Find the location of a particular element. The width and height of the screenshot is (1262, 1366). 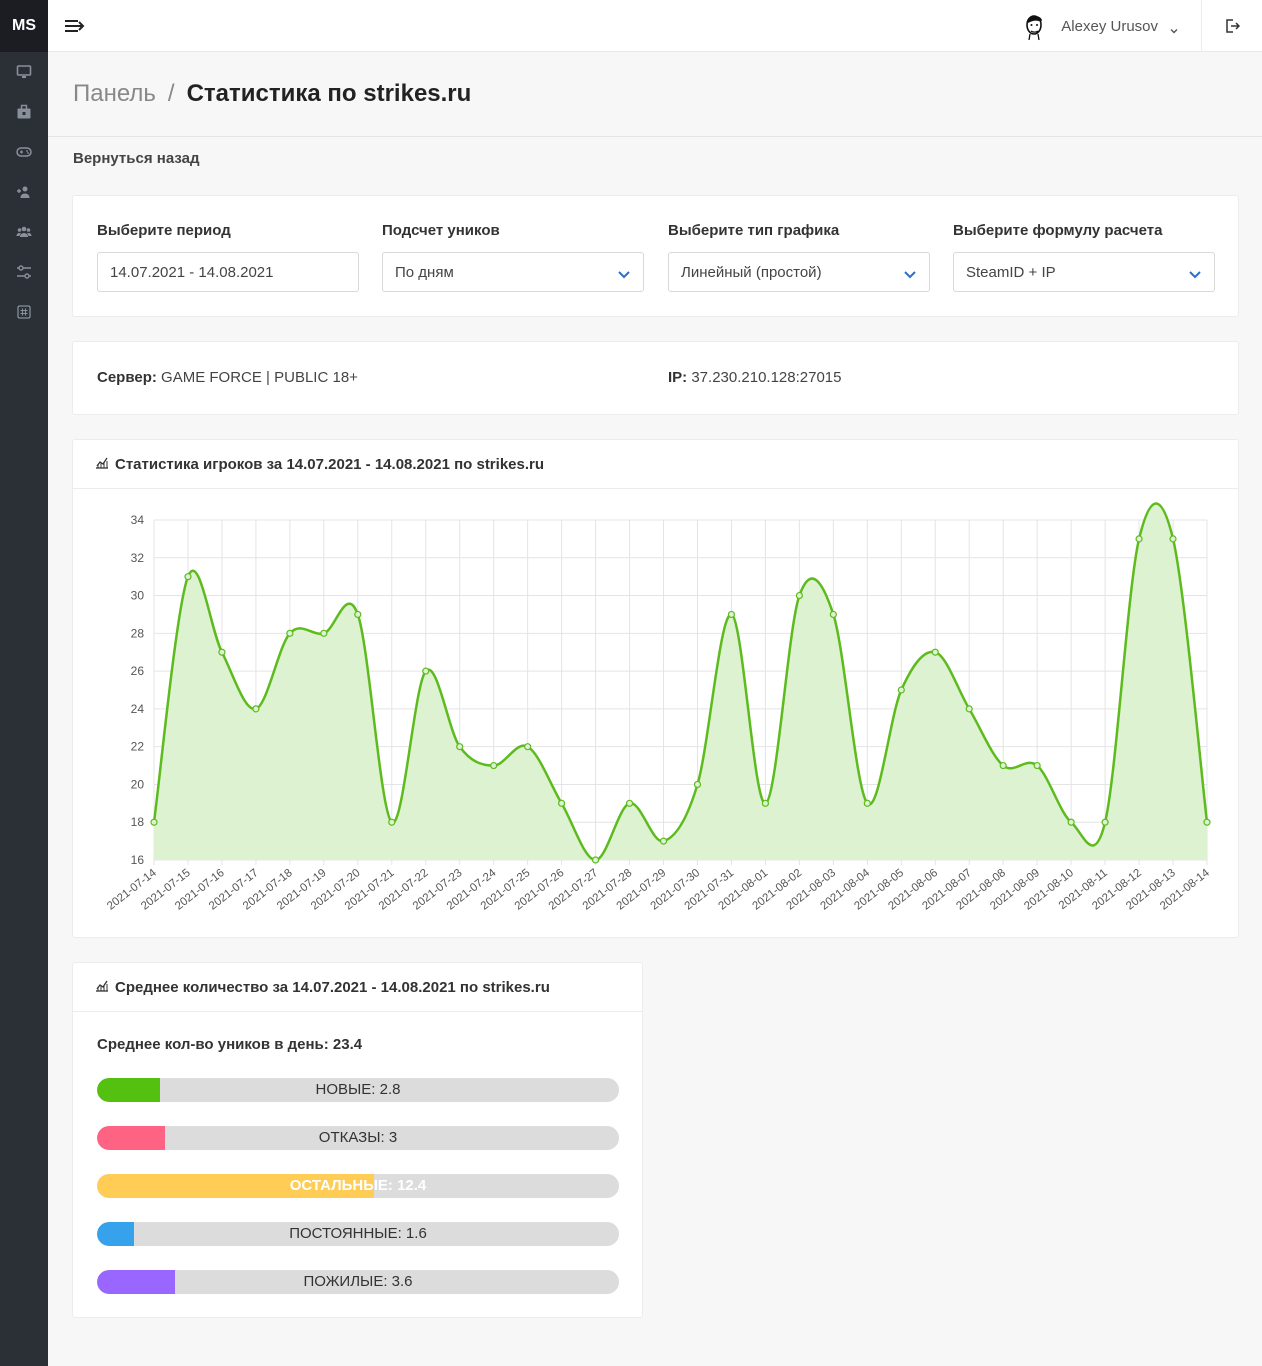

count-select: По дням is located at coordinates (513, 272).